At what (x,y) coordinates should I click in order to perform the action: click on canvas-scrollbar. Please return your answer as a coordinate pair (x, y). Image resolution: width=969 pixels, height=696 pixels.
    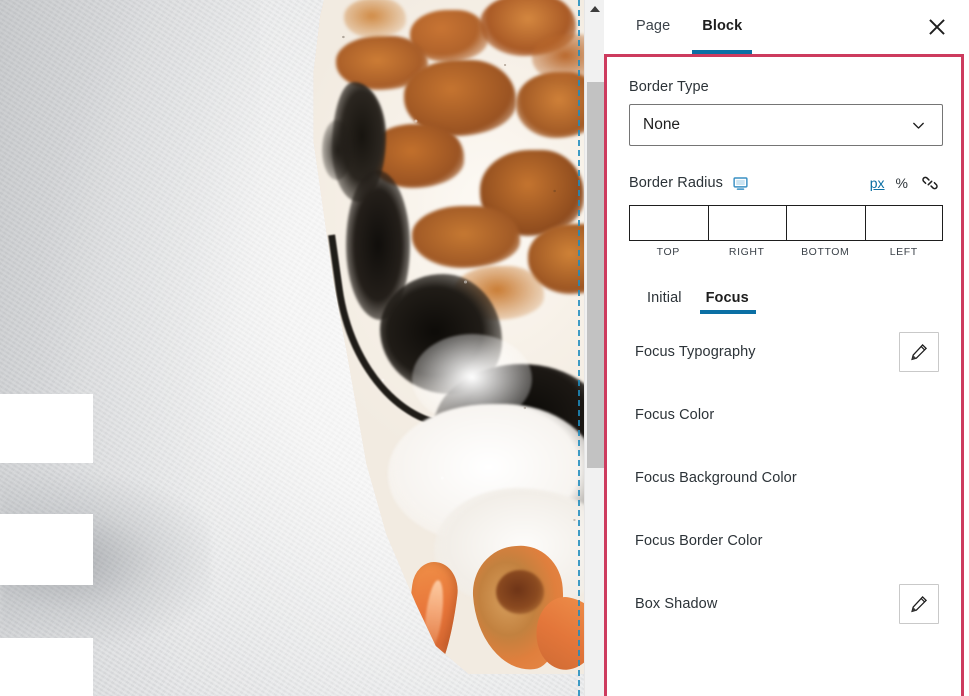
    Looking at the image, I should click on (594, 348).